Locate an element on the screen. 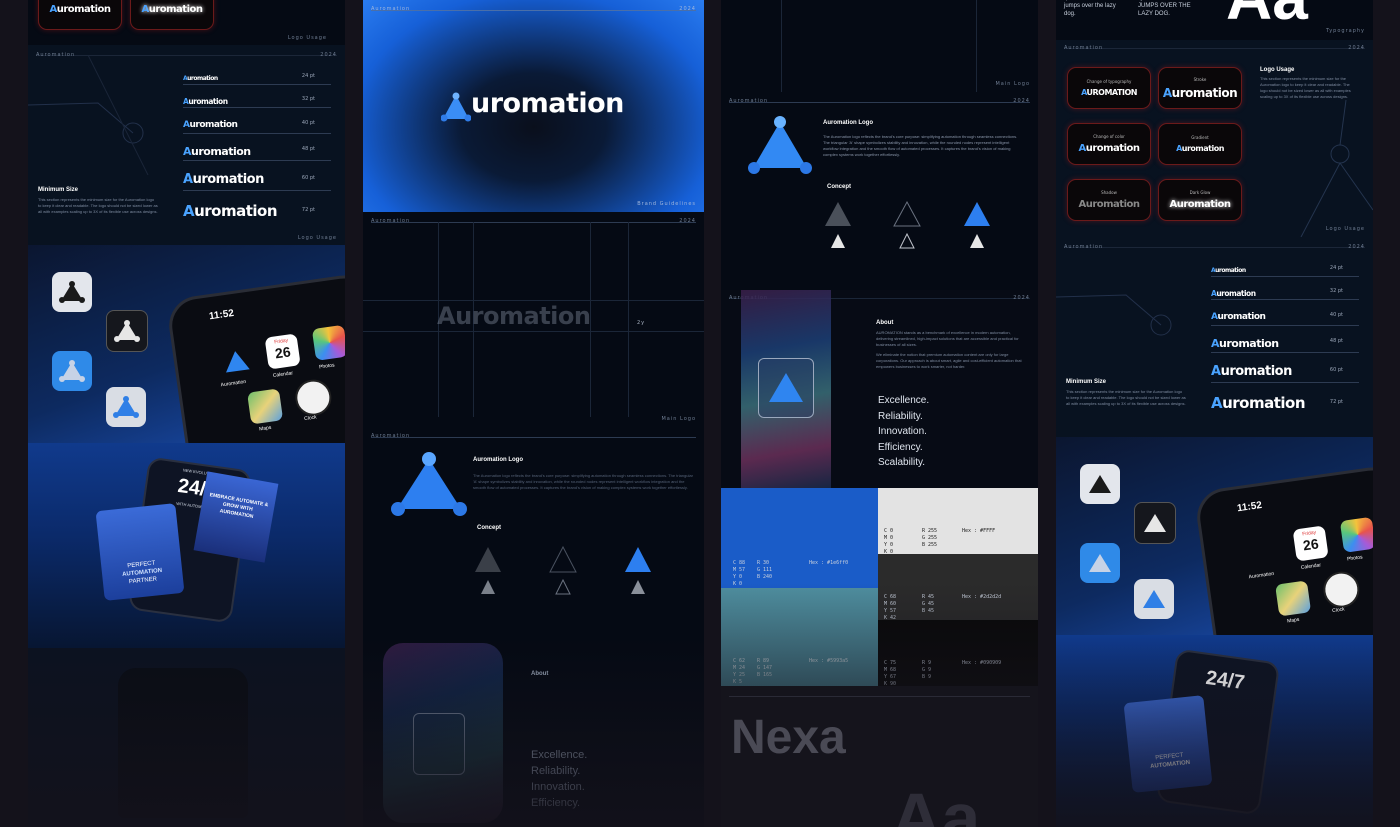 This screenshot has height=827, width=1400. clock-app is located at coordinates (313, 397).